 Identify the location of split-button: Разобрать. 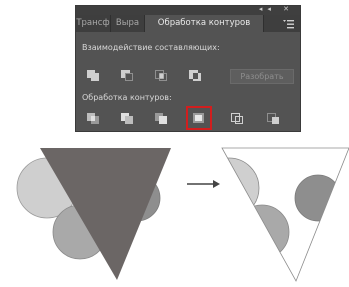
(262, 76).